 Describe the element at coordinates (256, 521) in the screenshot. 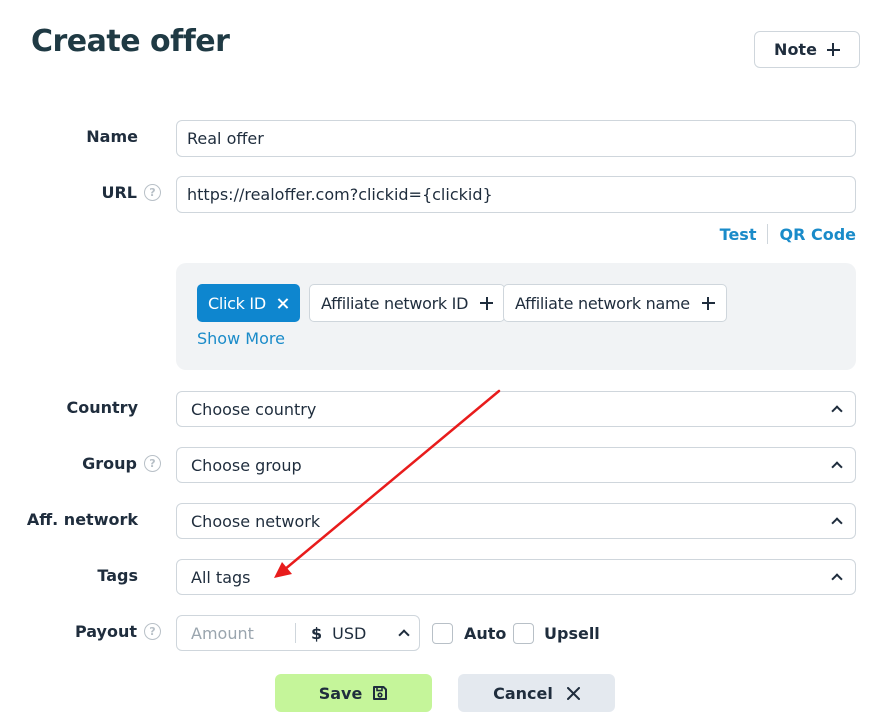

I see `aff-network-select-placeholder: Choose network` at that location.